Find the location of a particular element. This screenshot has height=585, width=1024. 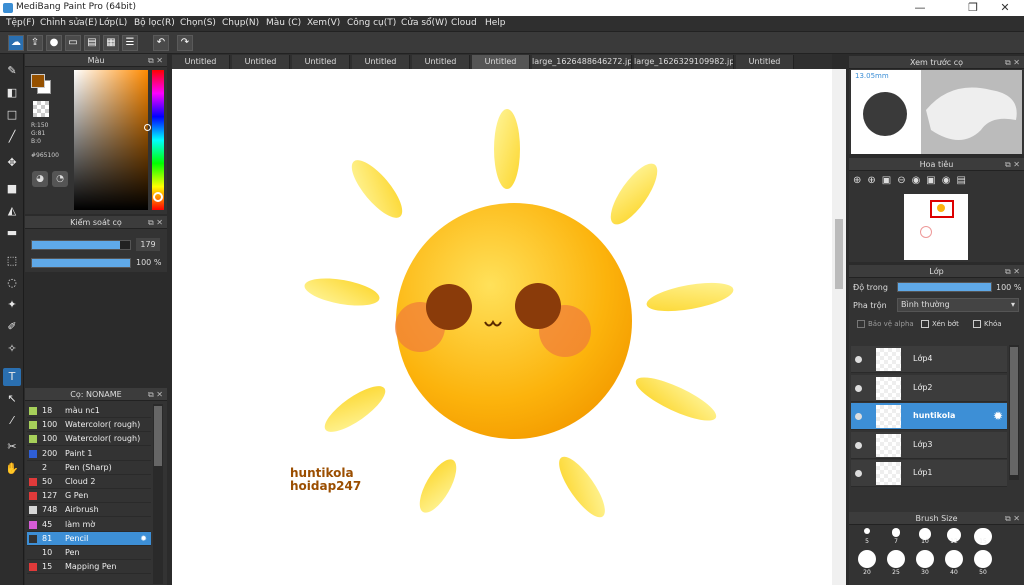

layer-row: Lớp4 is located at coordinates (929, 359).